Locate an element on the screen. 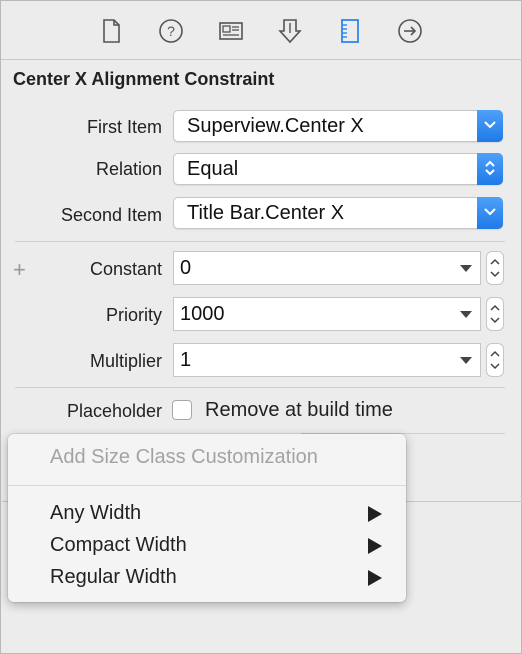 The width and height of the screenshot is (522, 654). remove-at-build-time-label: Remove at build time is located at coordinates (299, 410).